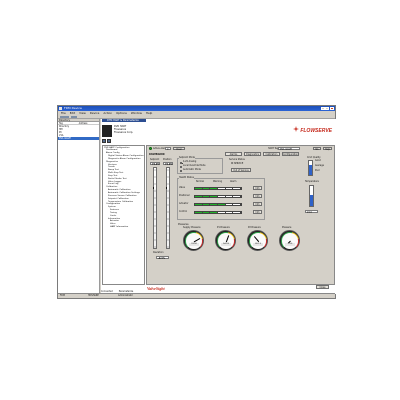 This screenshot has height=400, width=400. Describe the element at coordinates (124, 133) in the screenshot. I see `device-vendor-full: Flowserve Corp.` at that location.